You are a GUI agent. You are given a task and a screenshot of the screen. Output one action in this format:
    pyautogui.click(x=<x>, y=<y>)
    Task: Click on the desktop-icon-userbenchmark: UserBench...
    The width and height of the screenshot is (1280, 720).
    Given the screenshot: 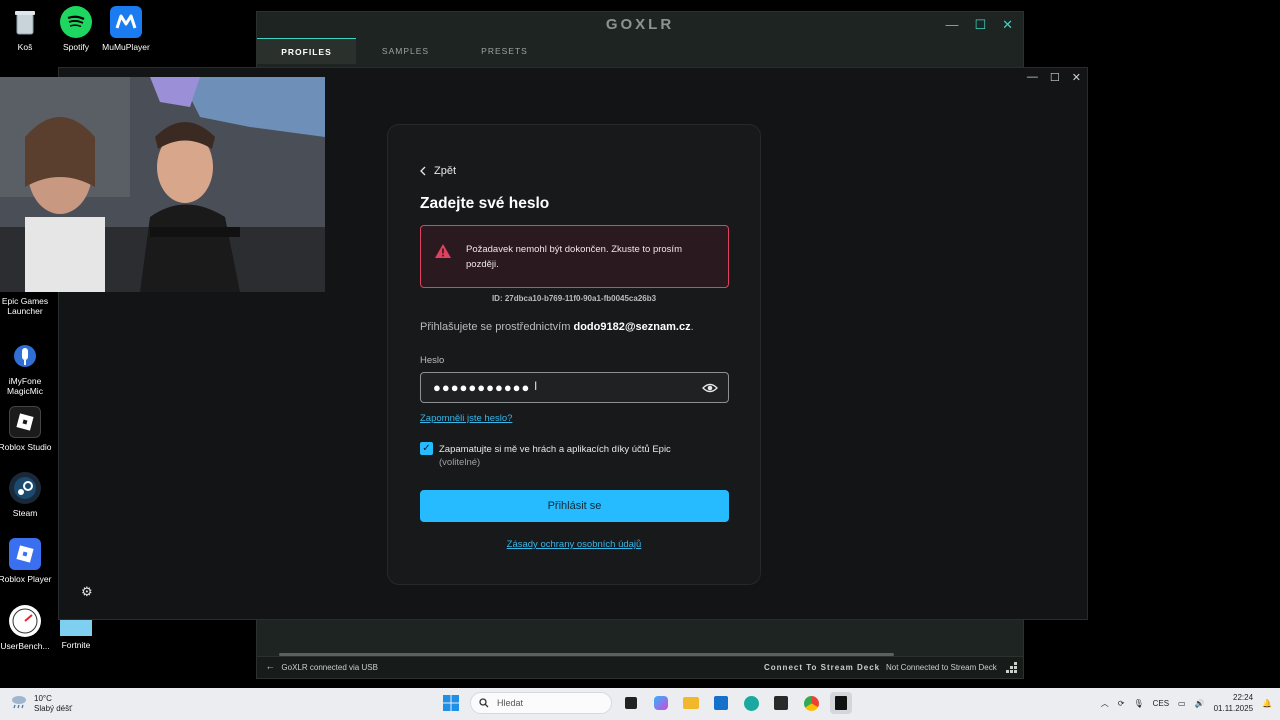 What is the action you would take?
    pyautogui.click(x=26, y=628)
    